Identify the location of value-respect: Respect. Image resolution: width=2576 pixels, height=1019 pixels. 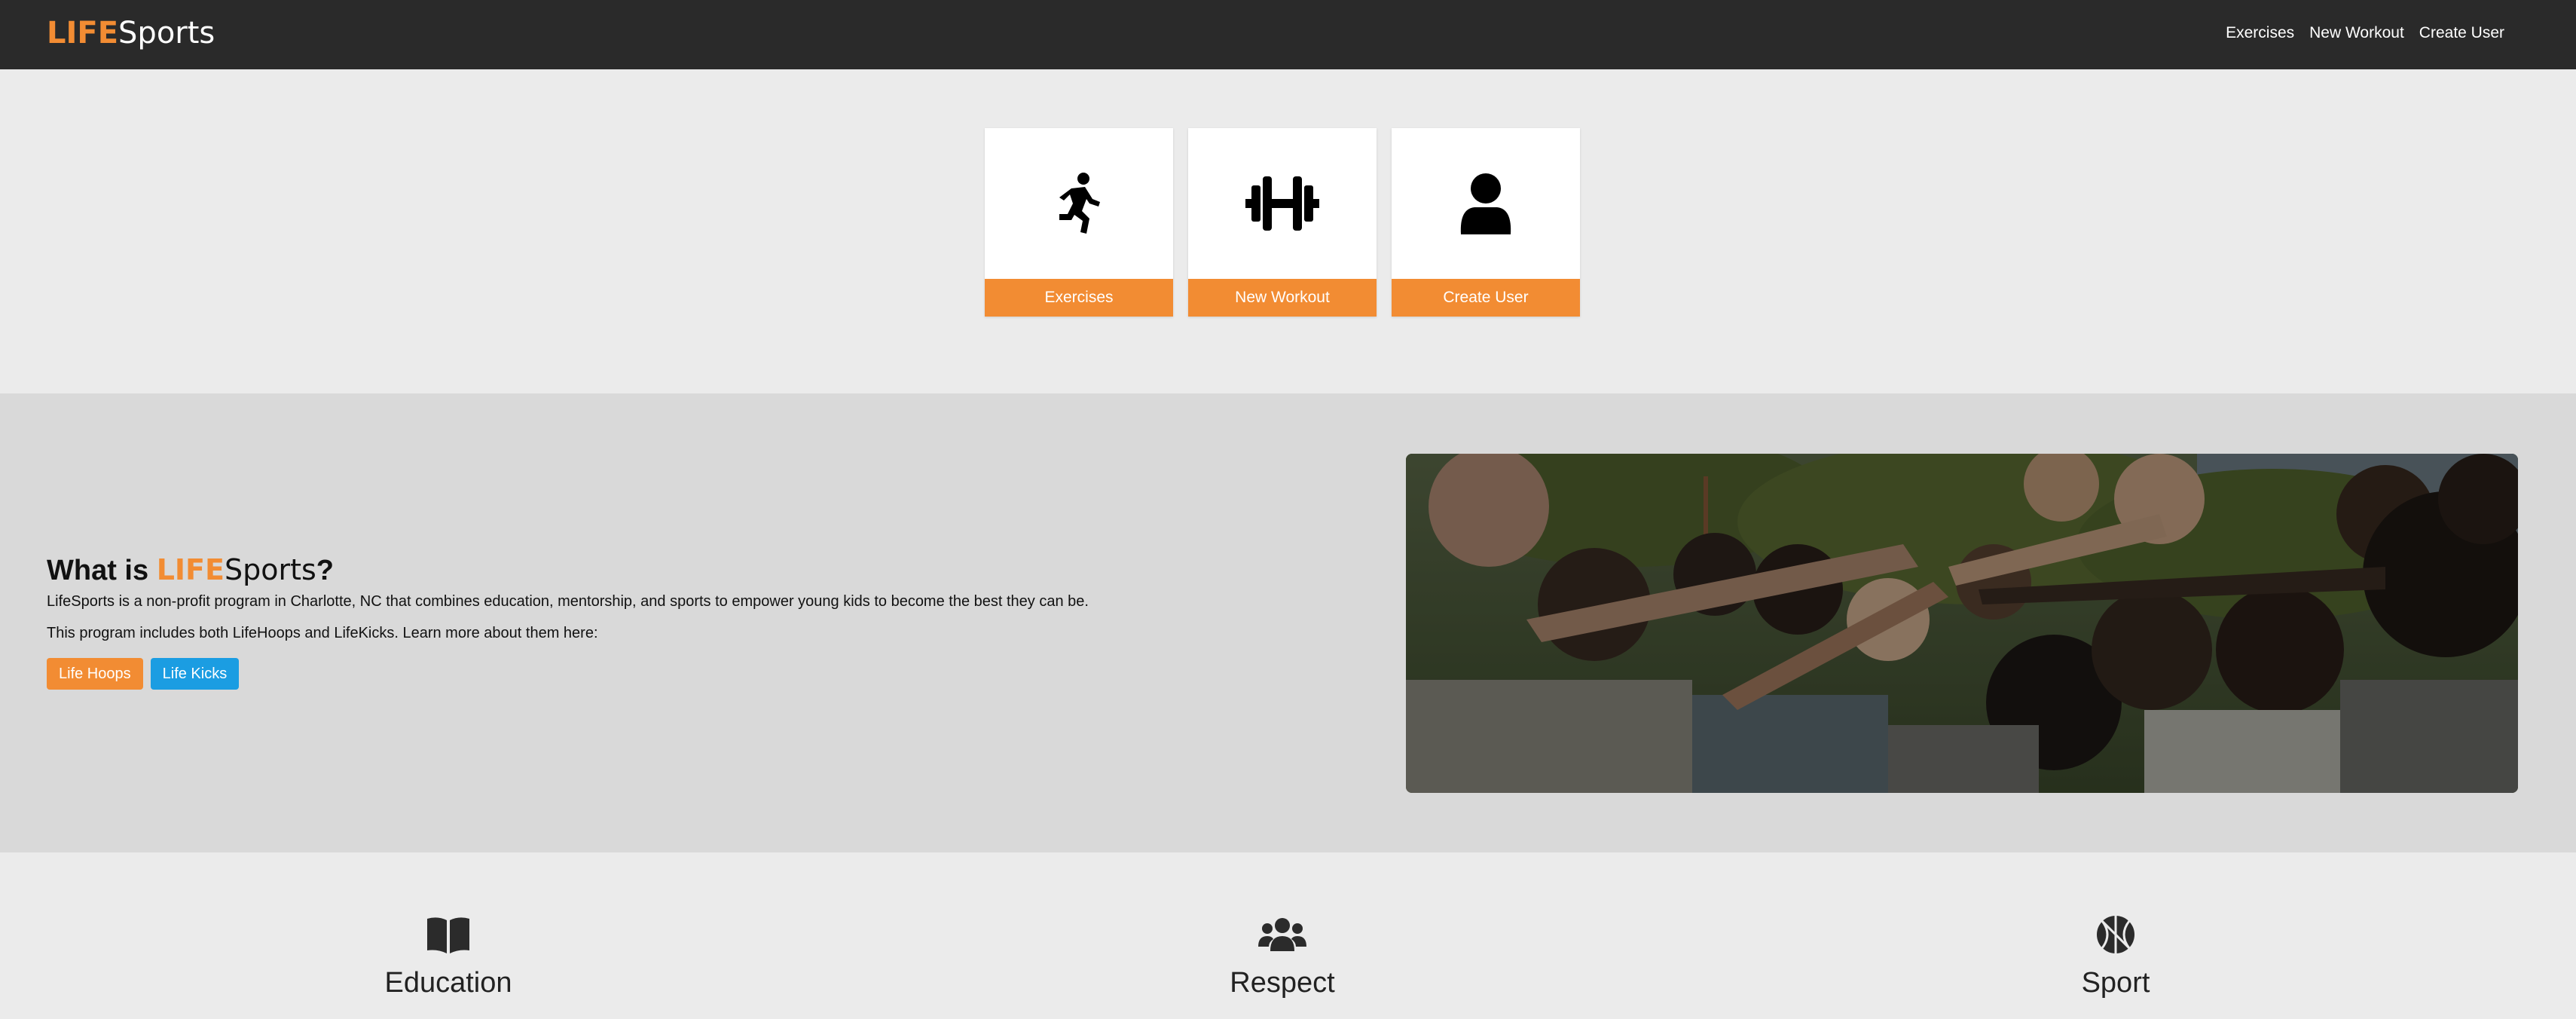
(1282, 957).